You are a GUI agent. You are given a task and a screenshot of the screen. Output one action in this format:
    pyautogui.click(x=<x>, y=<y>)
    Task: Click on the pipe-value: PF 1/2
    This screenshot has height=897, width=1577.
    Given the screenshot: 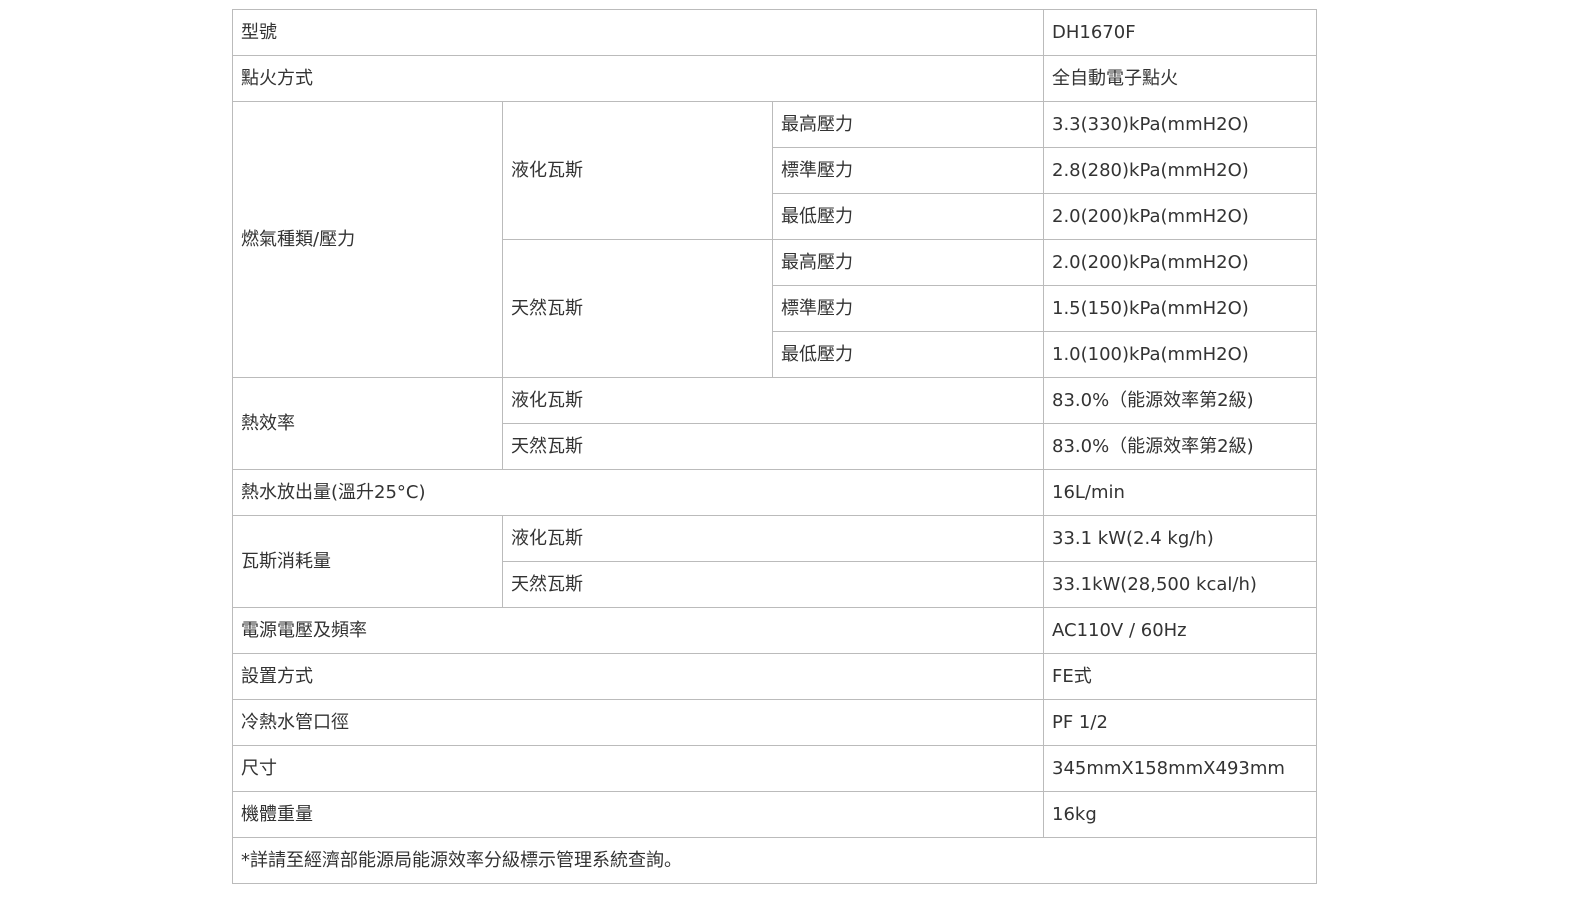 What is the action you would take?
    pyautogui.click(x=1180, y=722)
    